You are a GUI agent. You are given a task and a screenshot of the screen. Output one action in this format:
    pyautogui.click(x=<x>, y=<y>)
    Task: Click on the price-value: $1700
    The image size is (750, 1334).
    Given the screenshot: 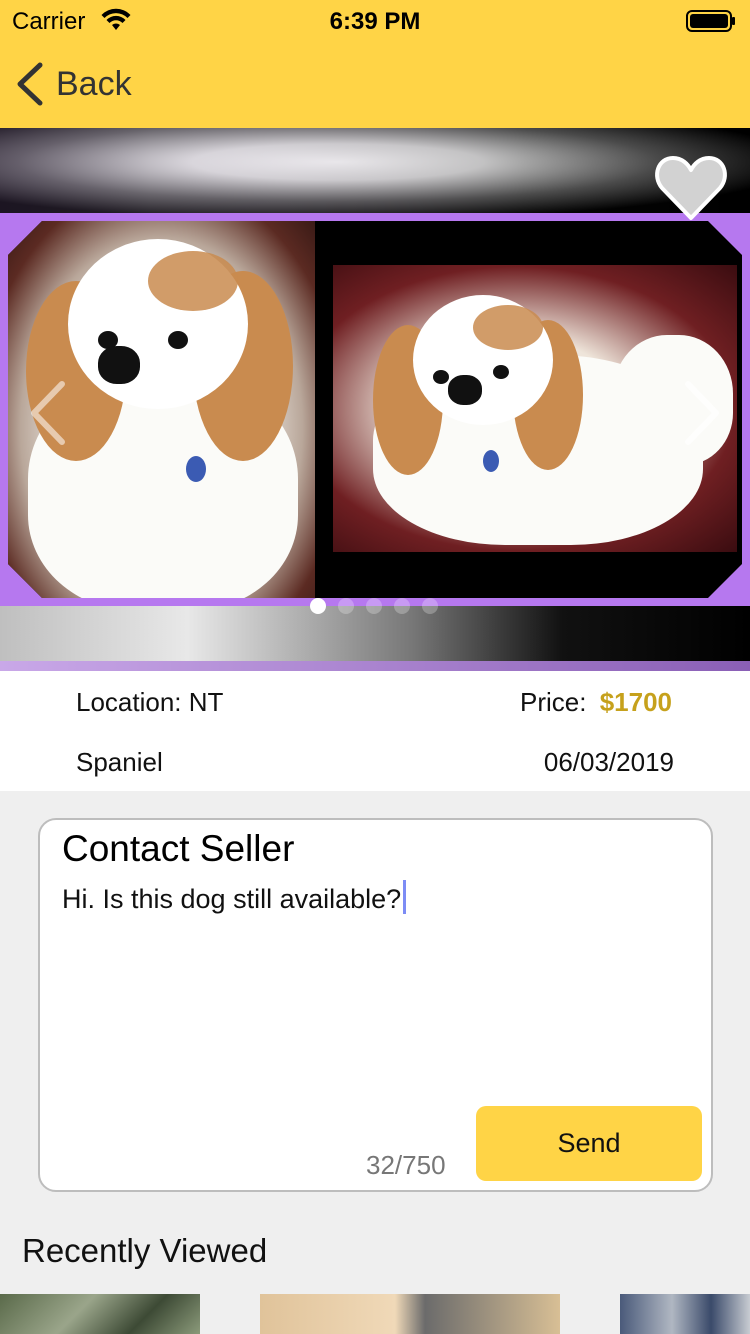 What is the action you would take?
    pyautogui.click(x=635, y=702)
    